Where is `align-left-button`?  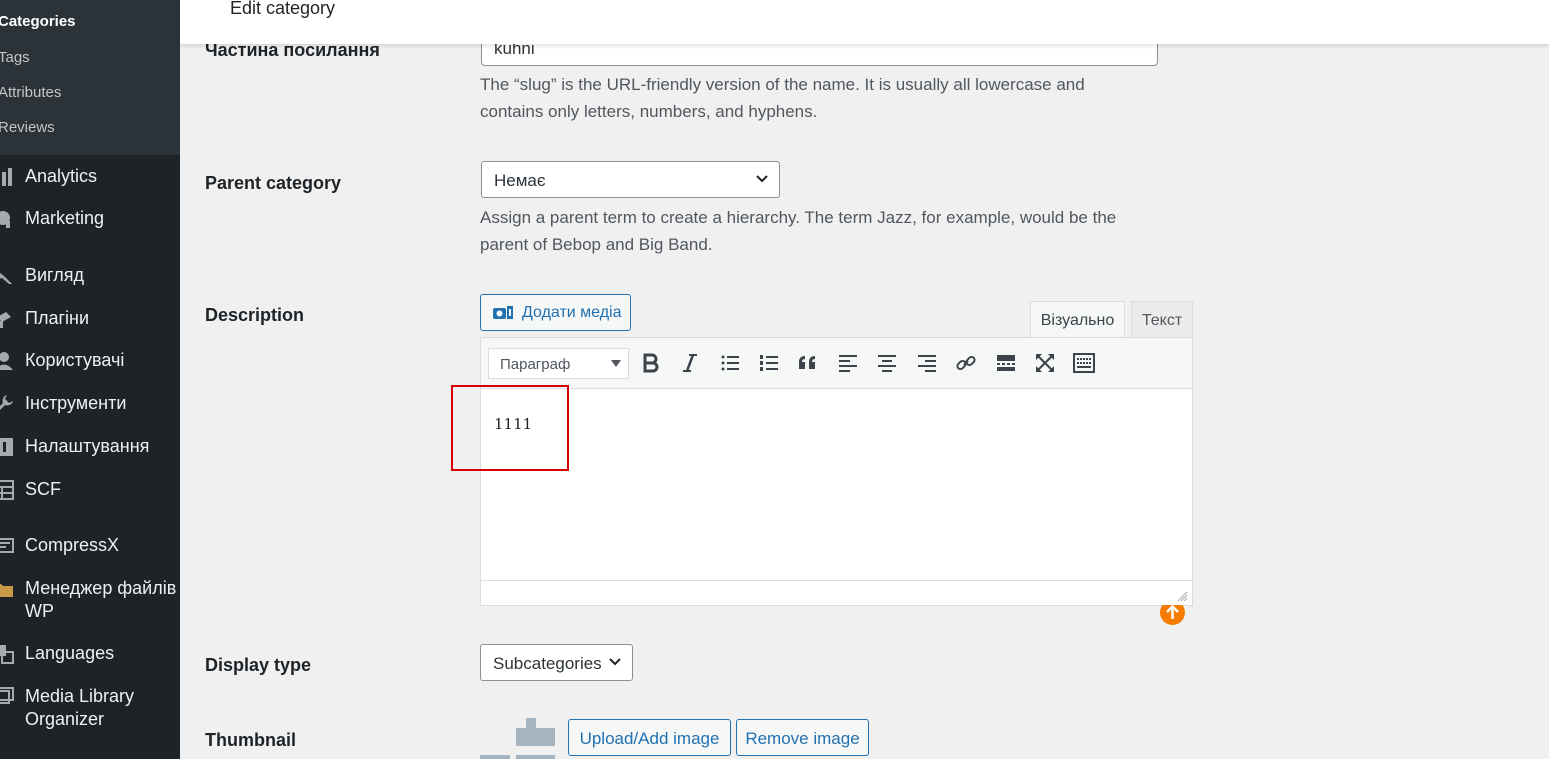
align-left-button is located at coordinates (849, 364).